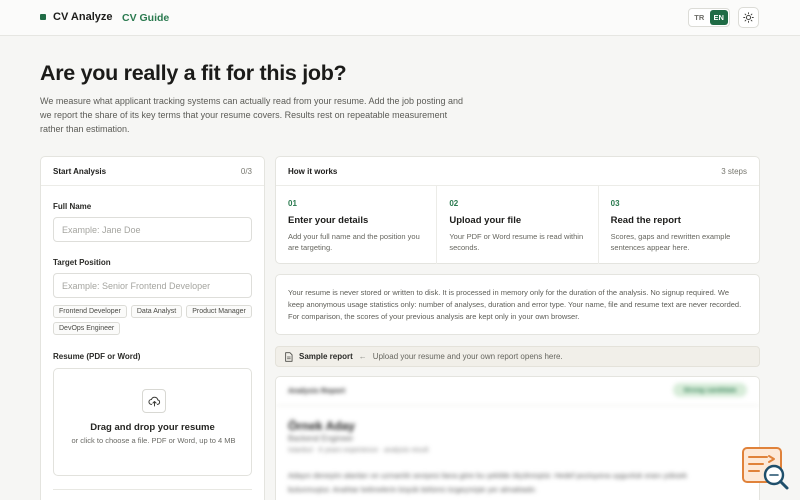 This screenshot has height=500, width=800. I want to click on form-card-title: Start Analysis, so click(80, 171).